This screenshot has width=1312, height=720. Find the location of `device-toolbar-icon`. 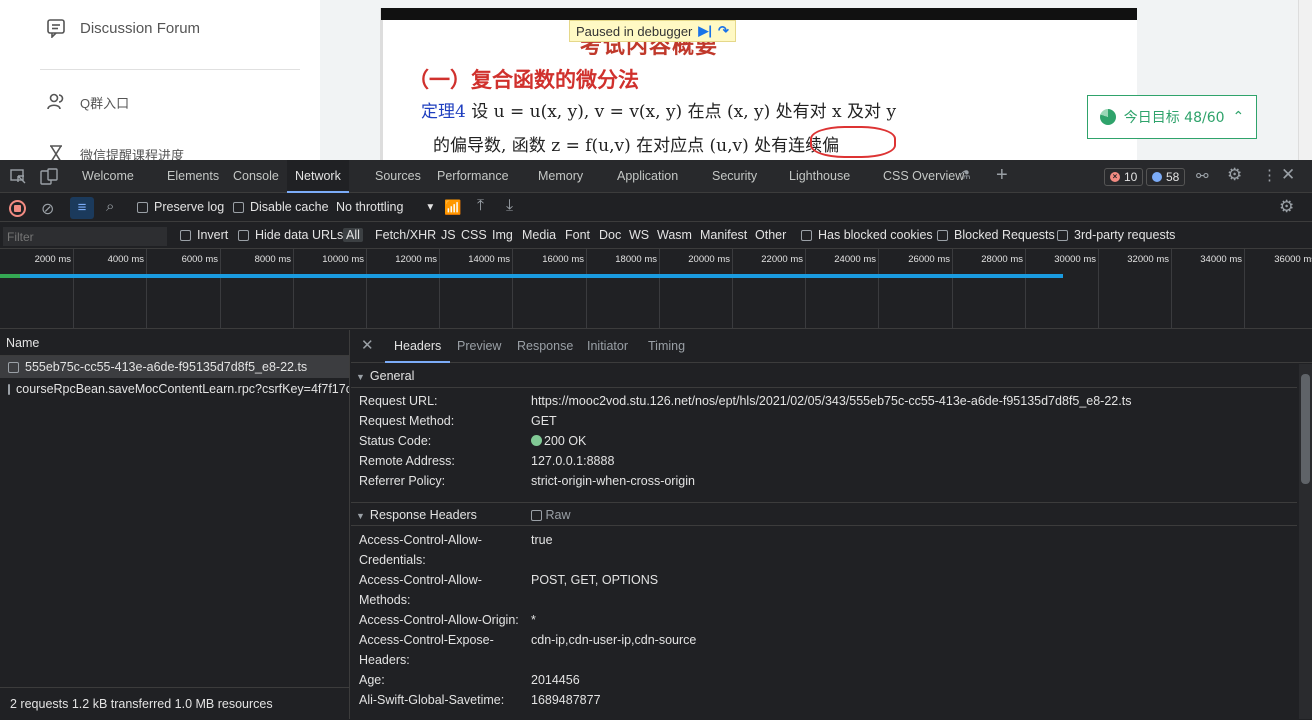

device-toolbar-icon is located at coordinates (49, 177).